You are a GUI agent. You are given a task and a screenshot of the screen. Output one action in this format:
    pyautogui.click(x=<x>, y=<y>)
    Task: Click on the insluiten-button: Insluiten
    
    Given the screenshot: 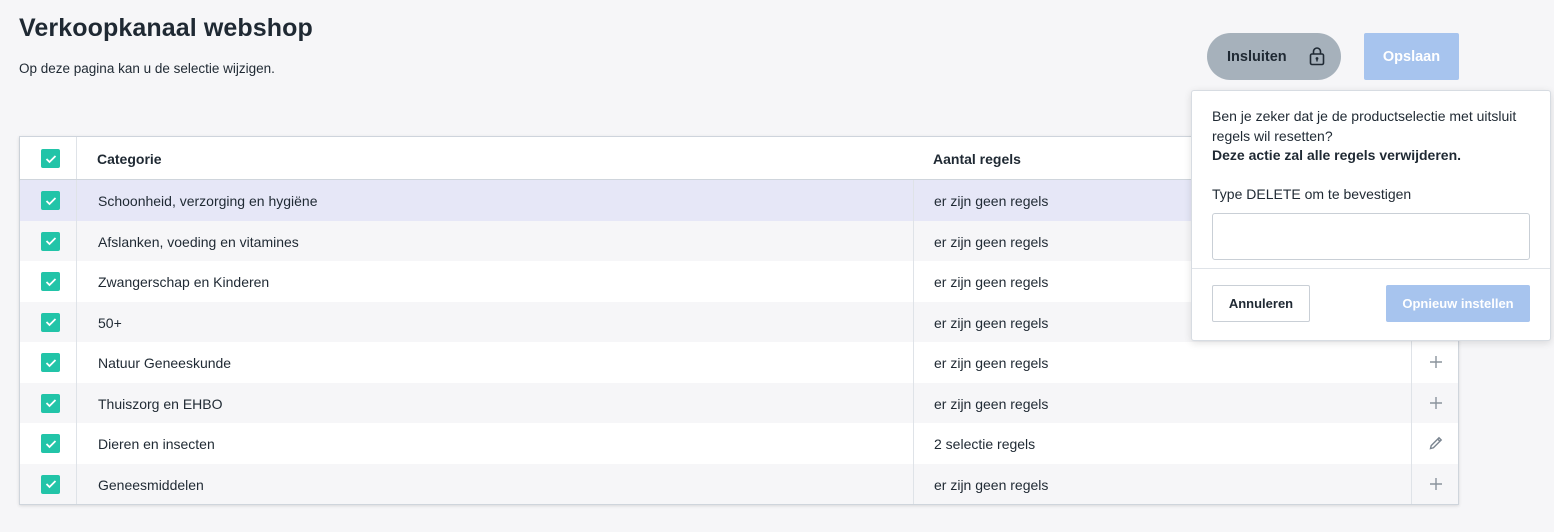 What is the action you would take?
    pyautogui.click(x=1274, y=56)
    